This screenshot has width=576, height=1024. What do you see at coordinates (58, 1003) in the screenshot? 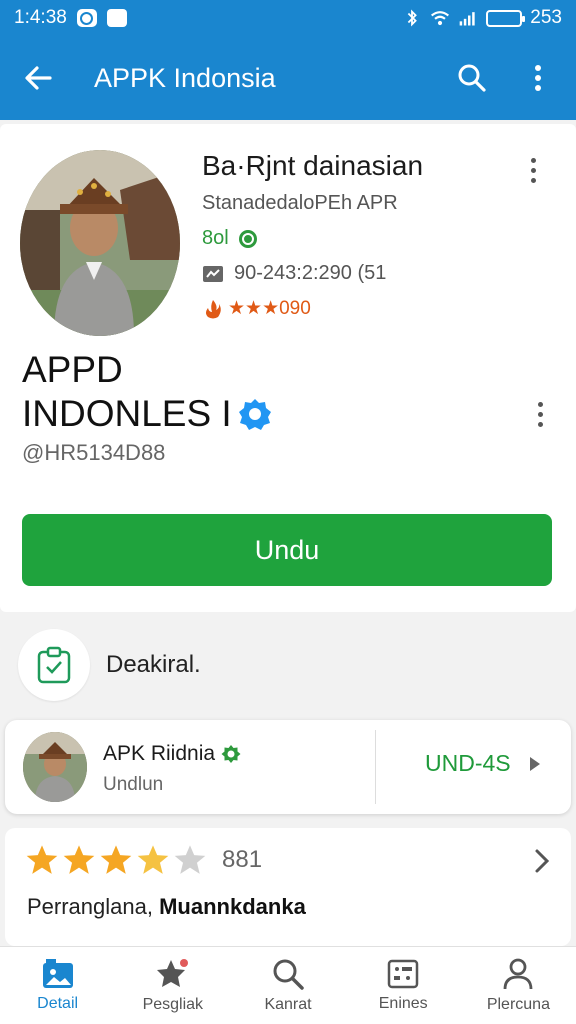
I see `nav-label-detail: Detail` at bounding box center [58, 1003].